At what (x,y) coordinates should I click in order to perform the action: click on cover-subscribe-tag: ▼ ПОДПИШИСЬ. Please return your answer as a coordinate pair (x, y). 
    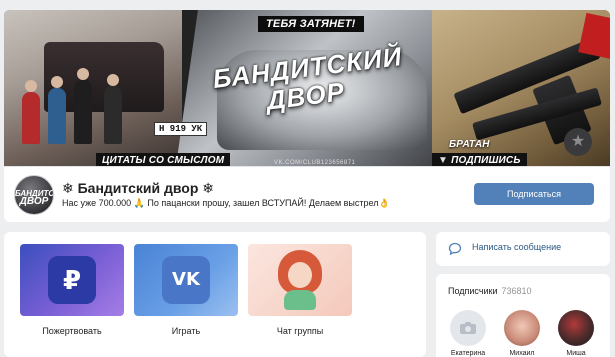
    Looking at the image, I should click on (479, 159).